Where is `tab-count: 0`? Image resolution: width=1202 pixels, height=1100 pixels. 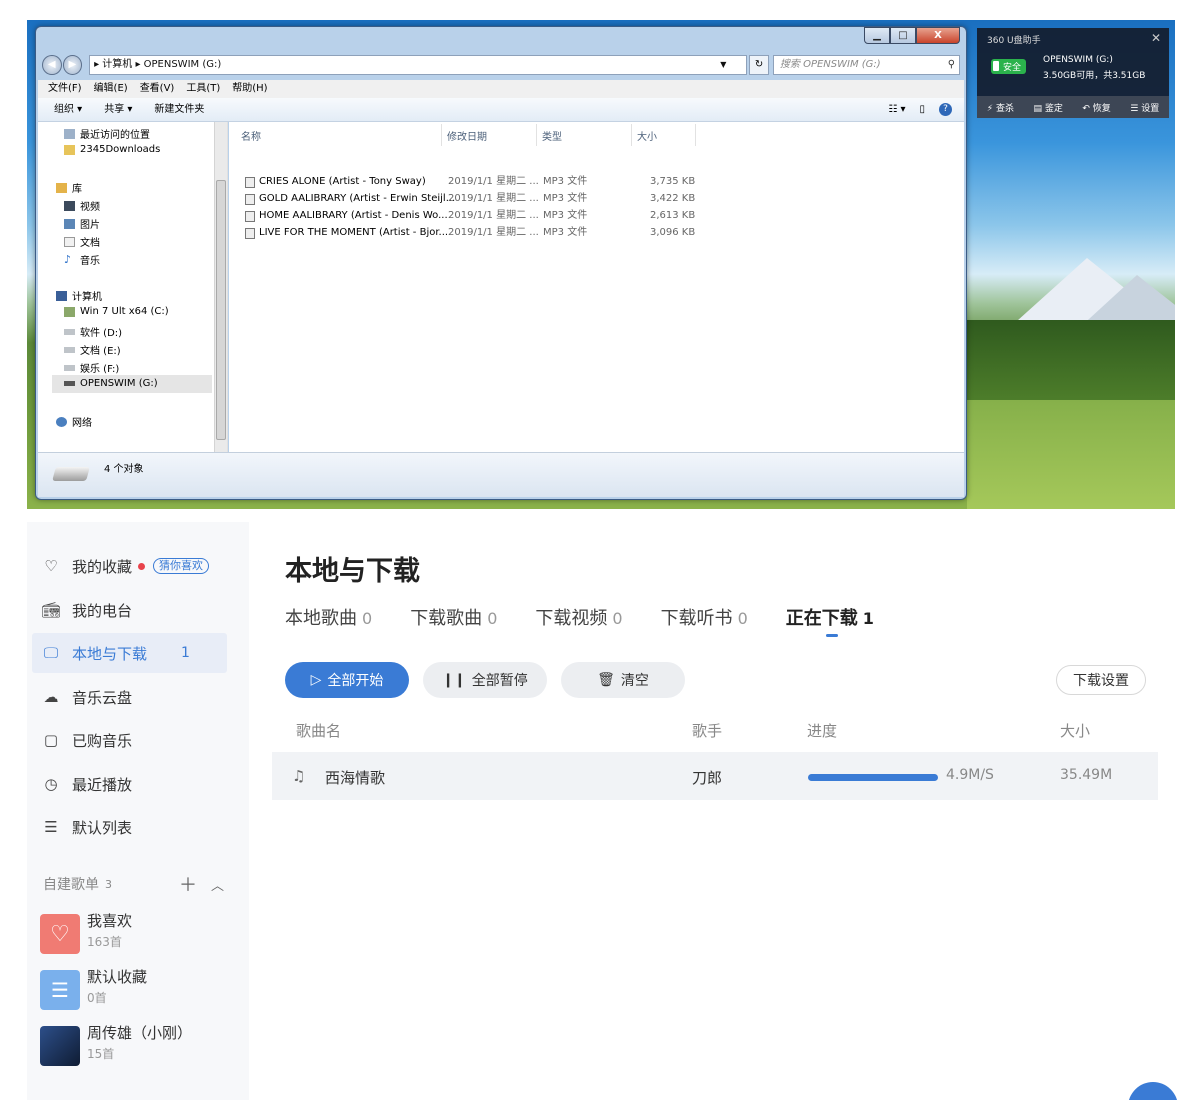 tab-count: 0 is located at coordinates (617, 618).